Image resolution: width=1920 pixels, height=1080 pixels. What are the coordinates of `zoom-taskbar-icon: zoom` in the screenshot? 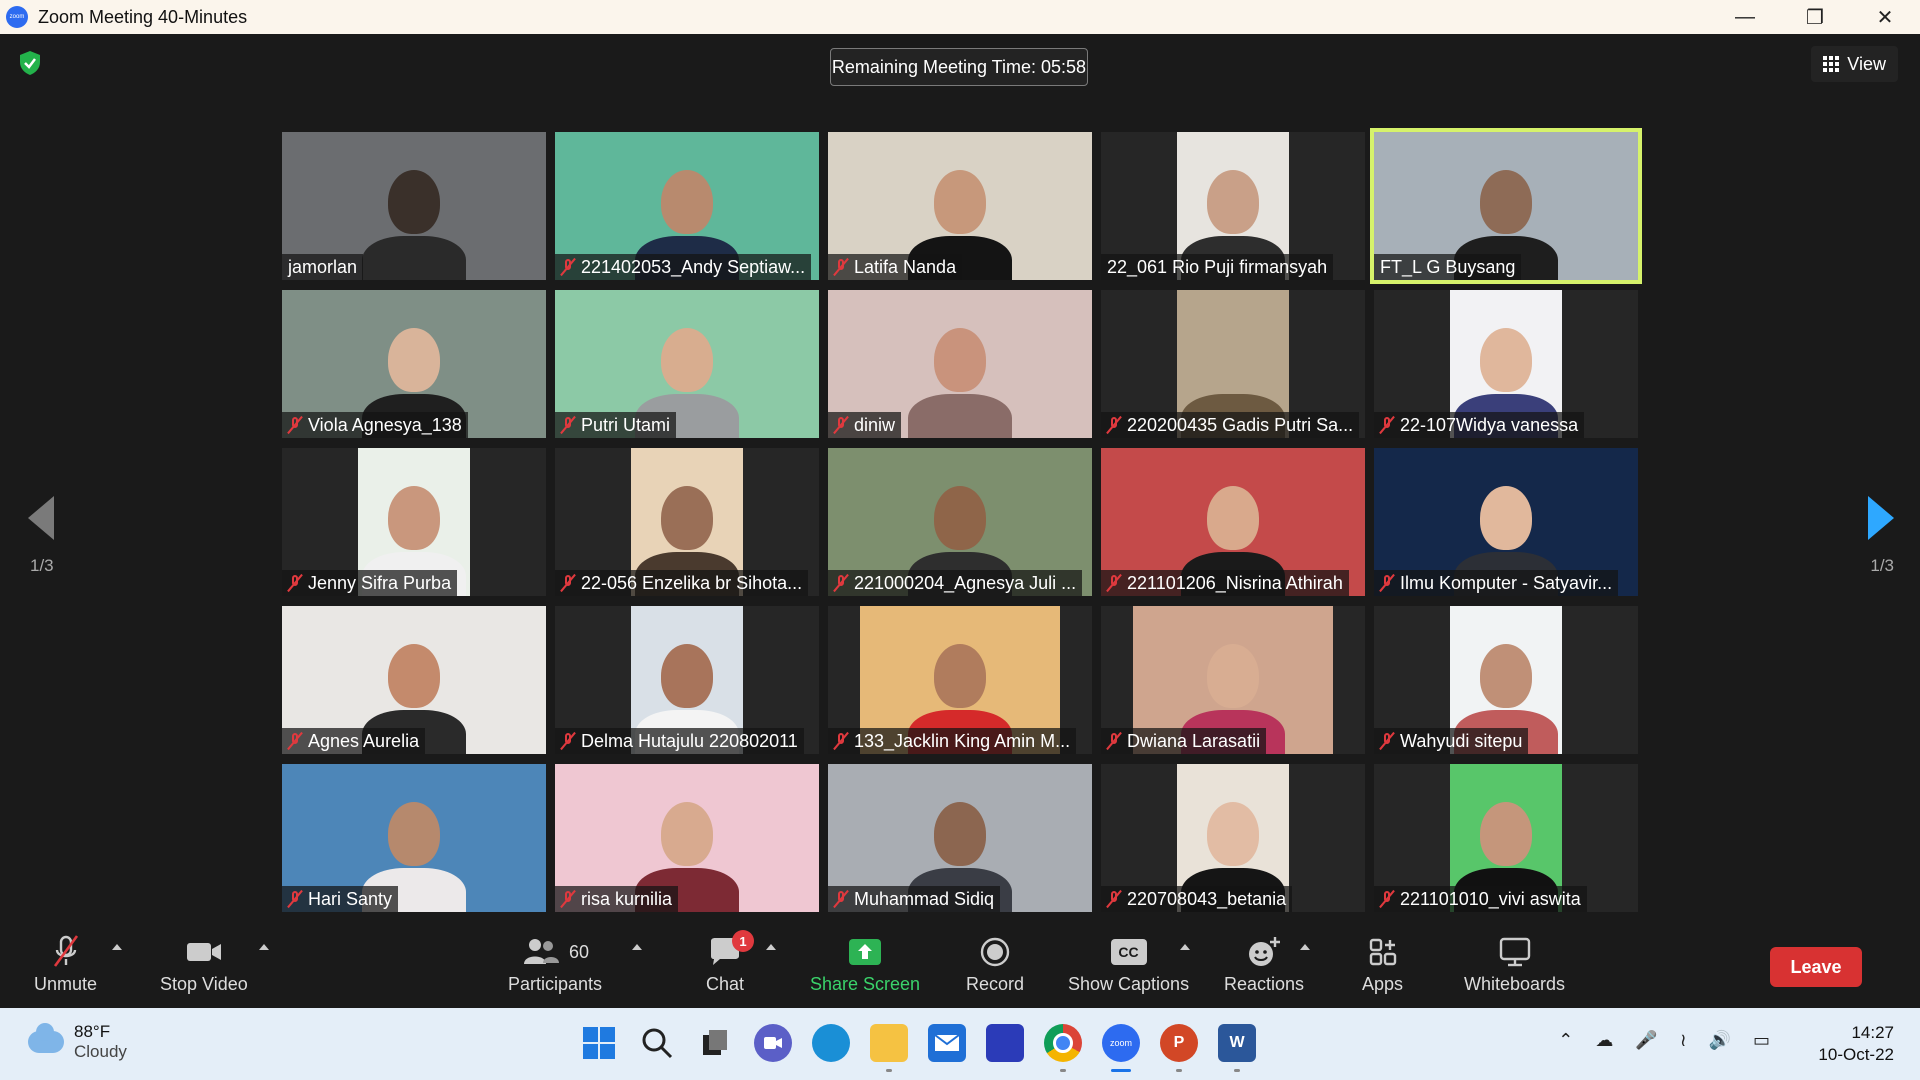 It's located at (1121, 1048).